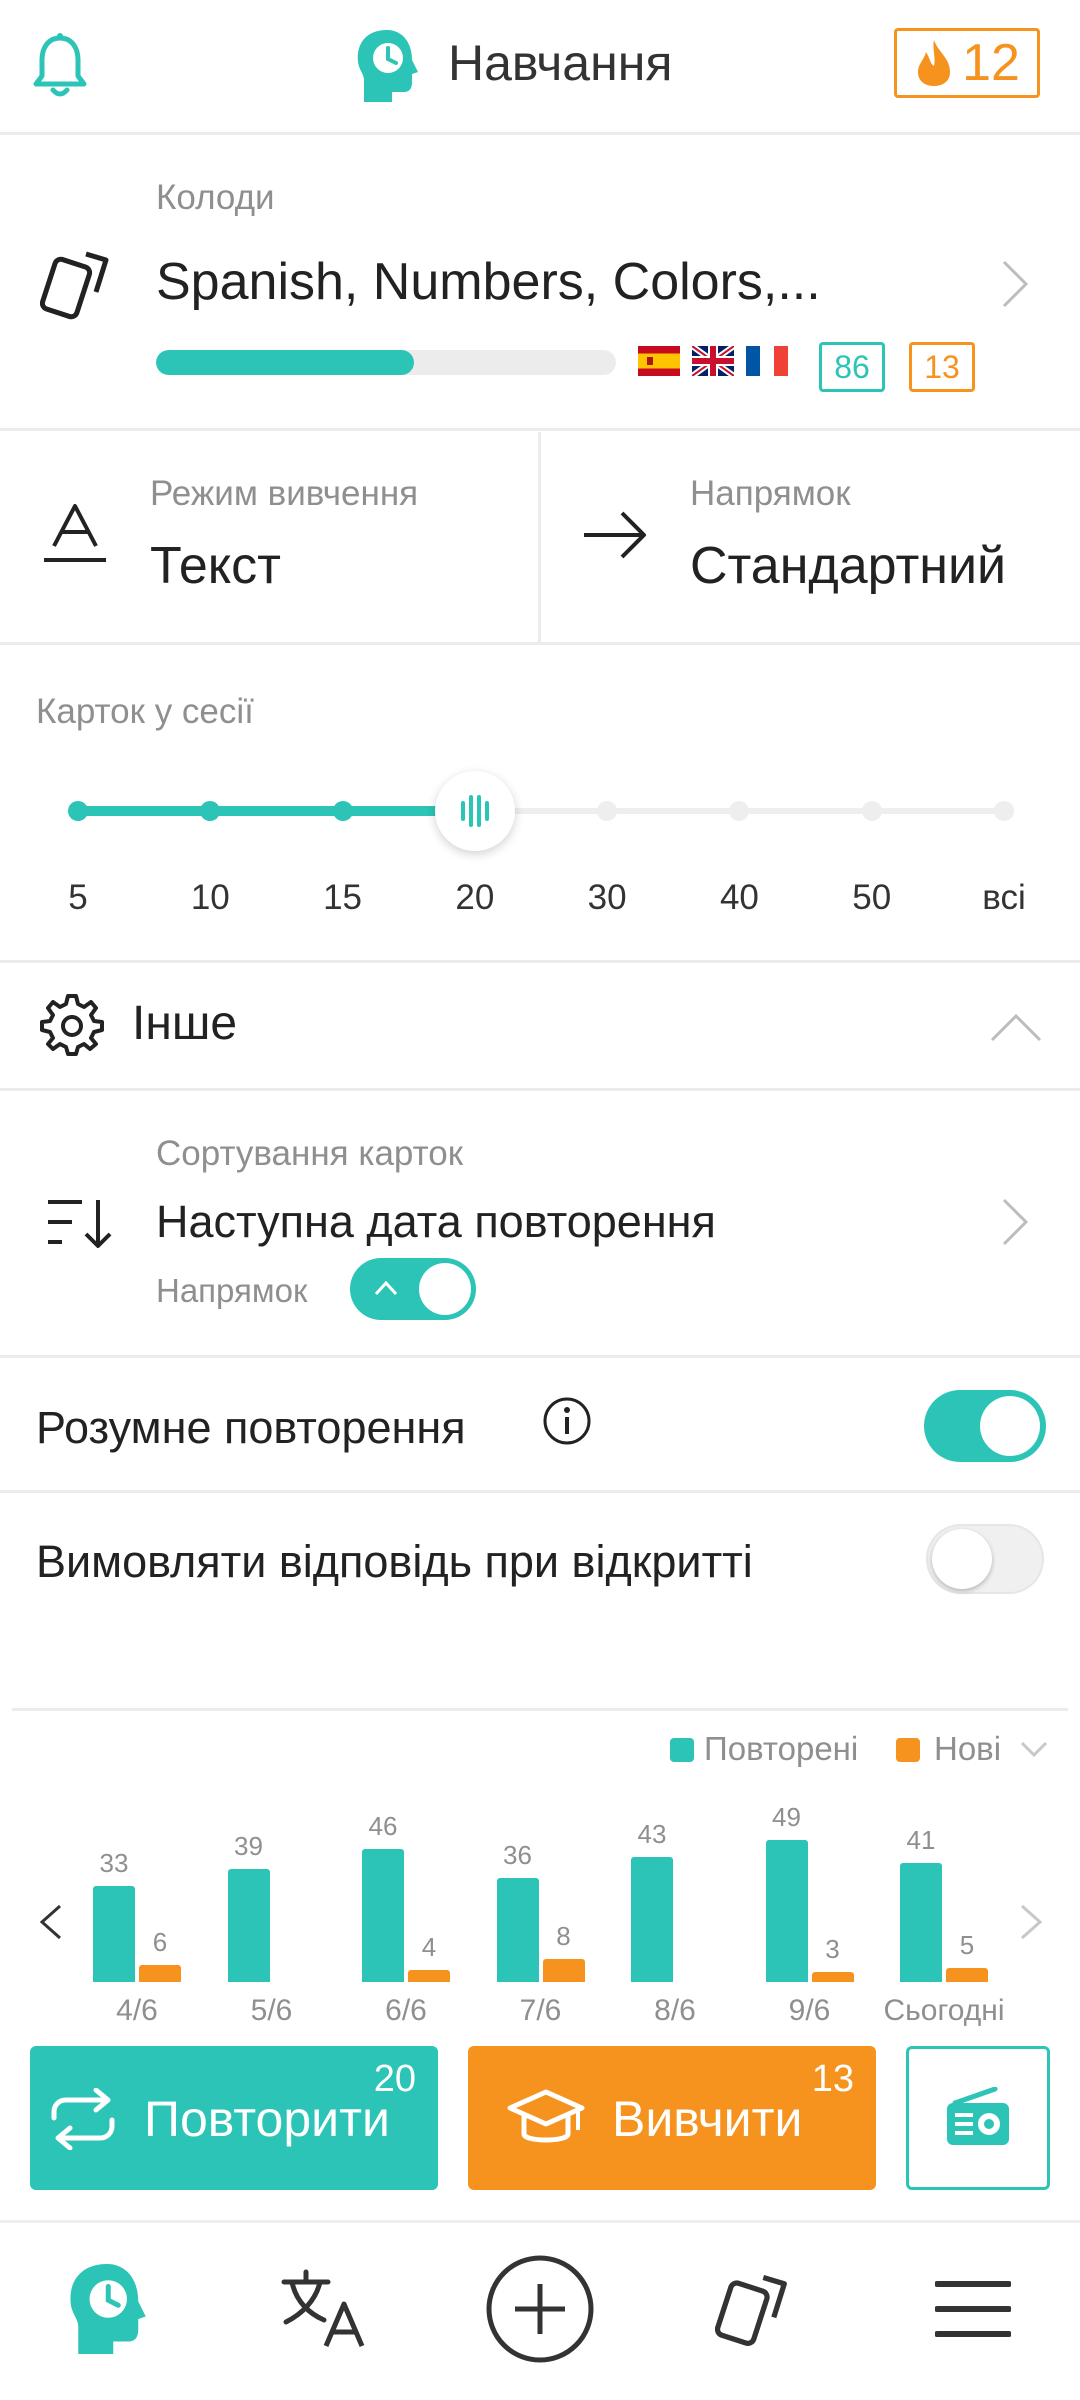  I want to click on translate-icon, so click(323, 2308).